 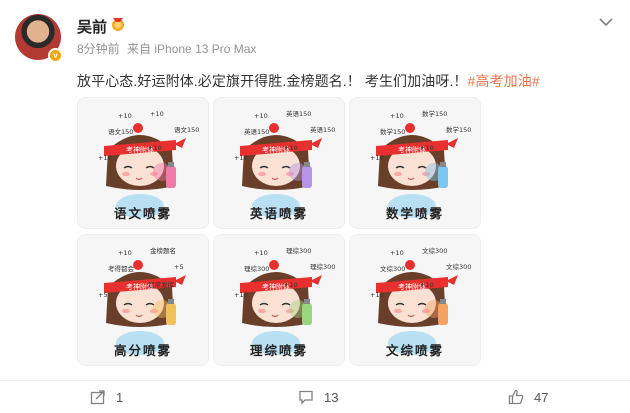 I want to click on sticker-image: 考神附体 +10 文综300 文综300 文综300 +10 +10 文综喷雾, so click(x=415, y=300).